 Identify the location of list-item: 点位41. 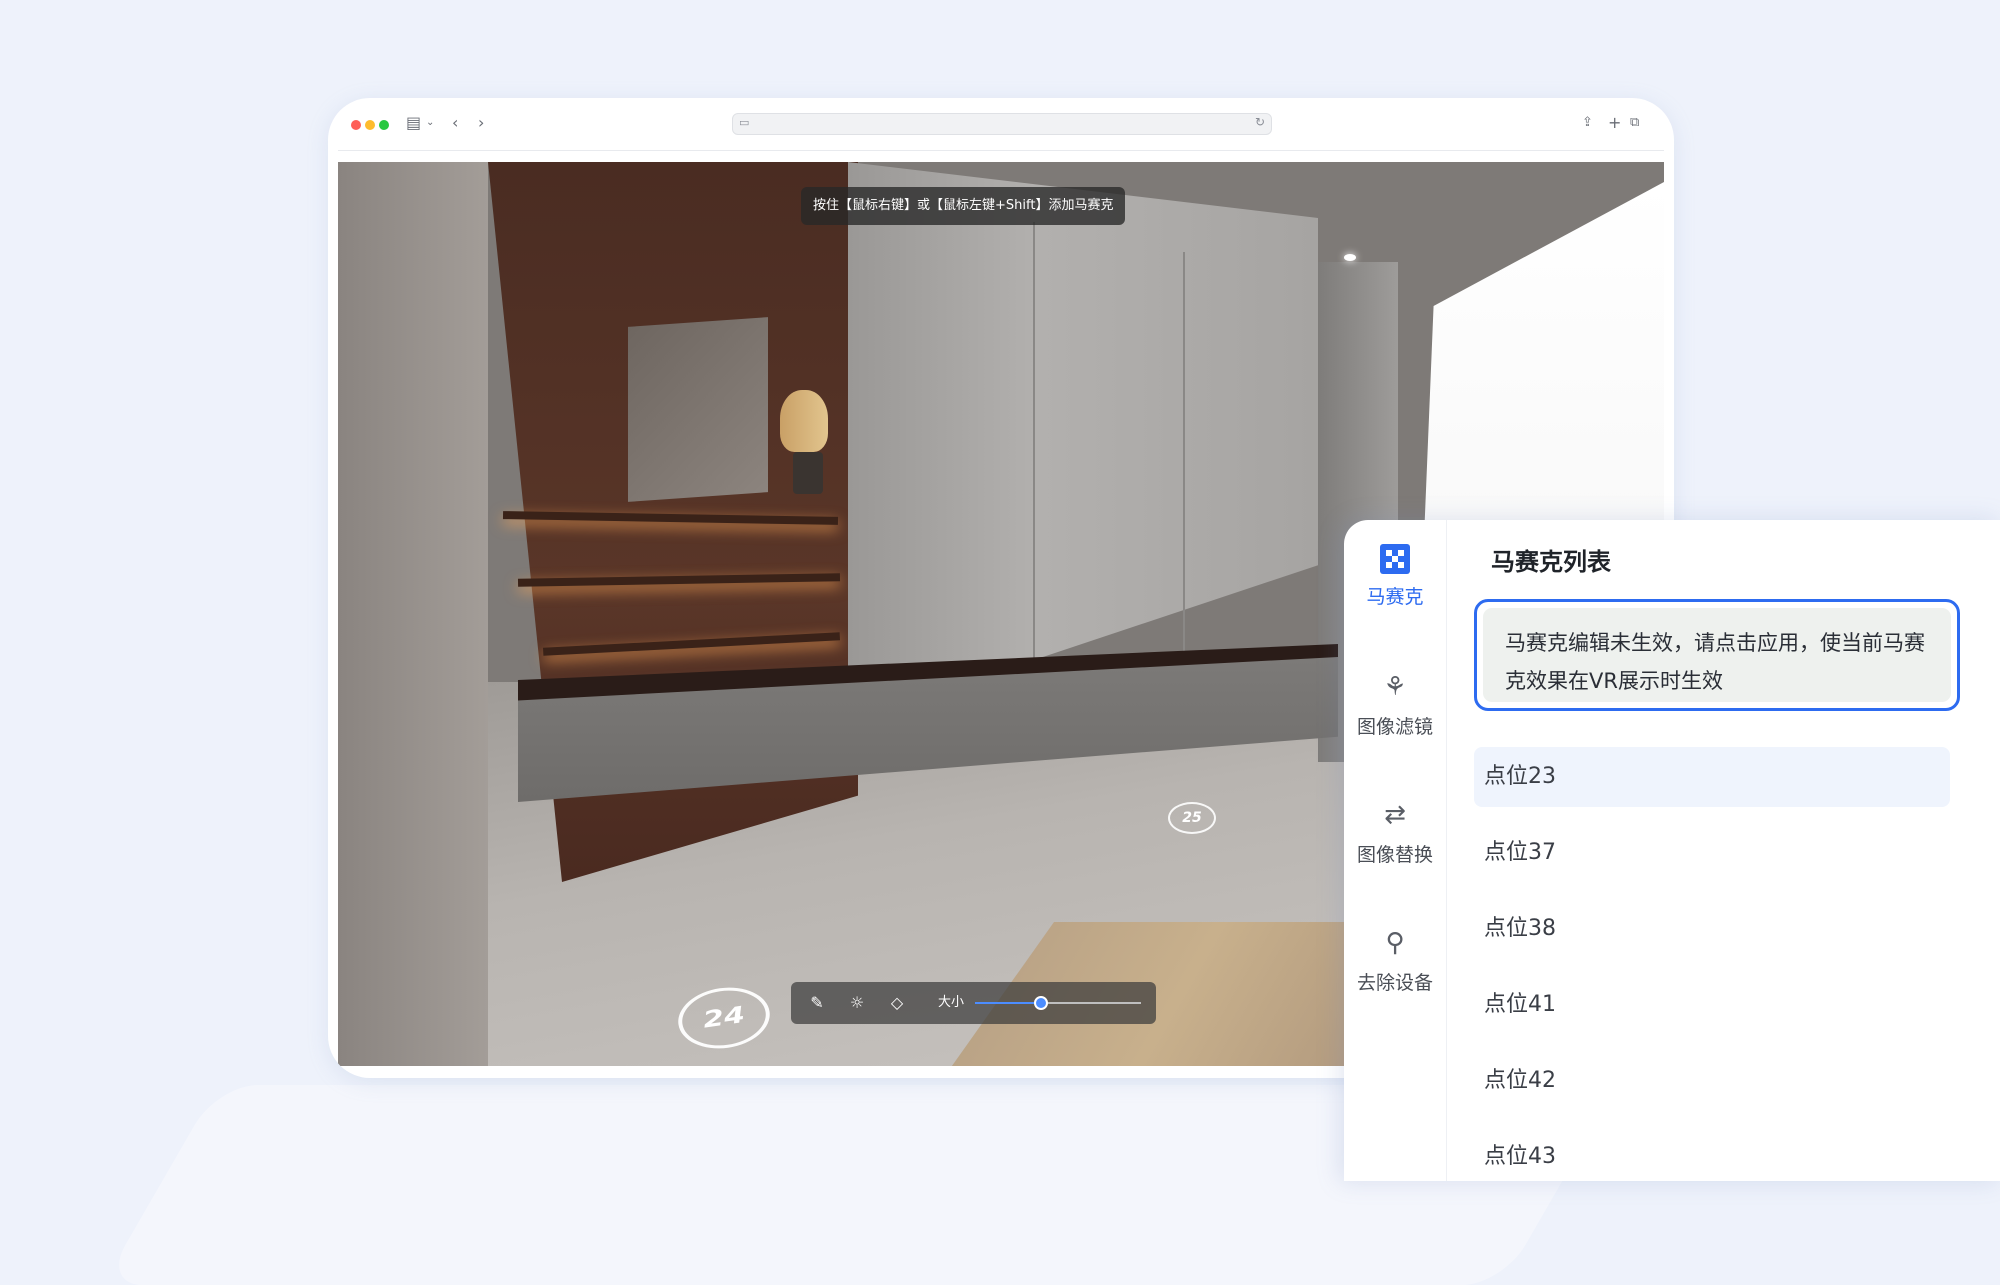
(1712, 1005).